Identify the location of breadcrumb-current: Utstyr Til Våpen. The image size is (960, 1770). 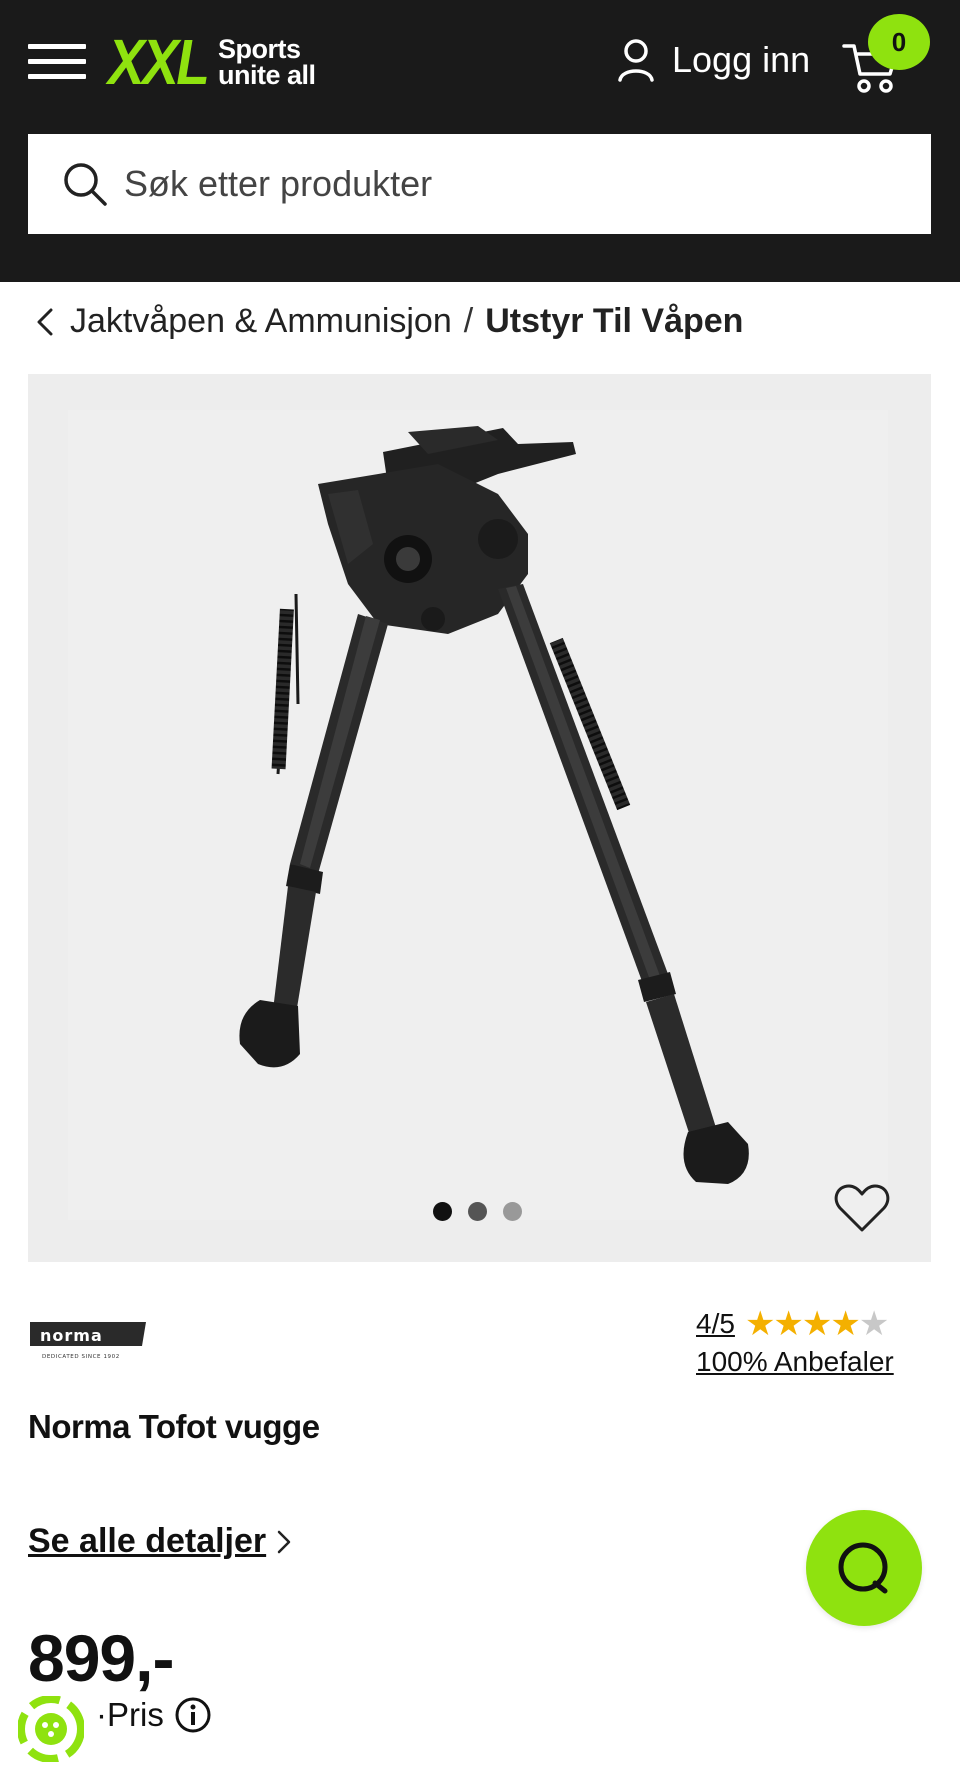
(614, 321).